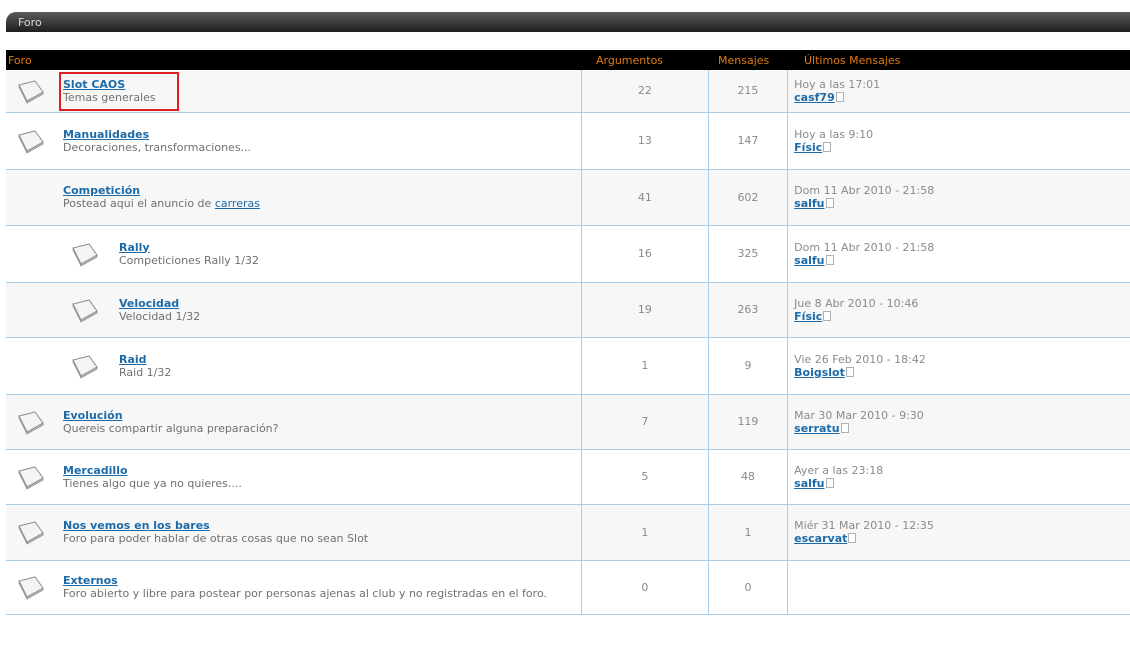  Describe the element at coordinates (145, 359) in the screenshot. I see `forum-link: Raid` at that location.